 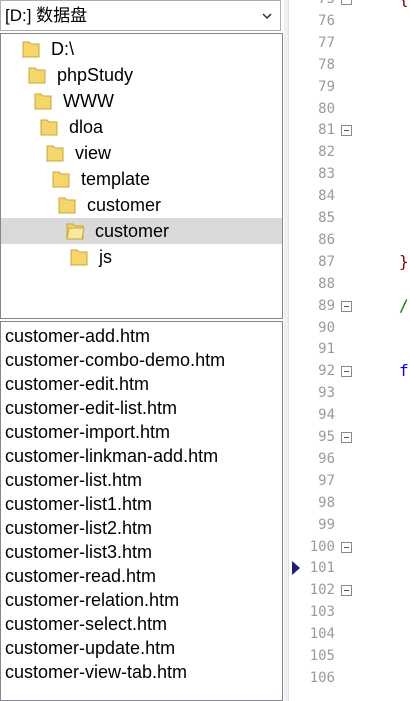 What do you see at coordinates (326, 64) in the screenshot?
I see `line-number: 78` at bounding box center [326, 64].